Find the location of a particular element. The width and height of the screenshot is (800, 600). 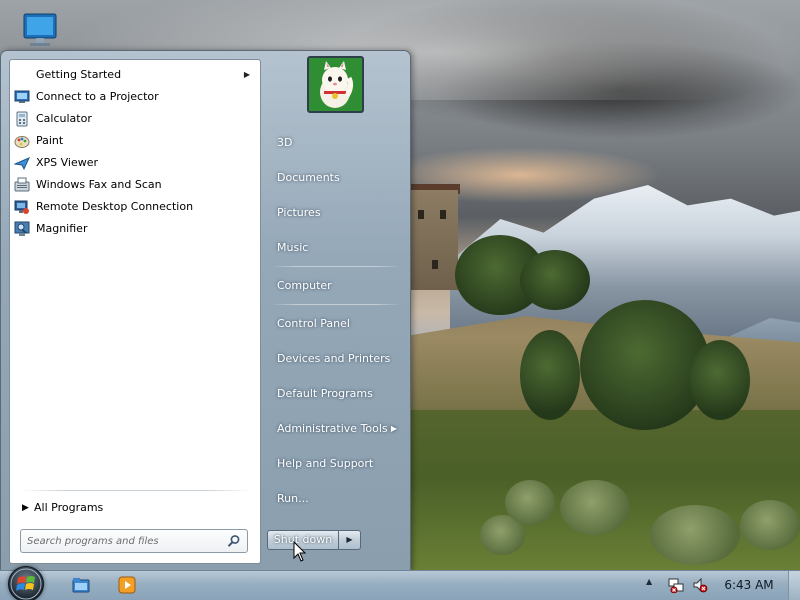

program-remote-desktop-connection: Remote Desktop Connection is located at coordinates (135, 207).